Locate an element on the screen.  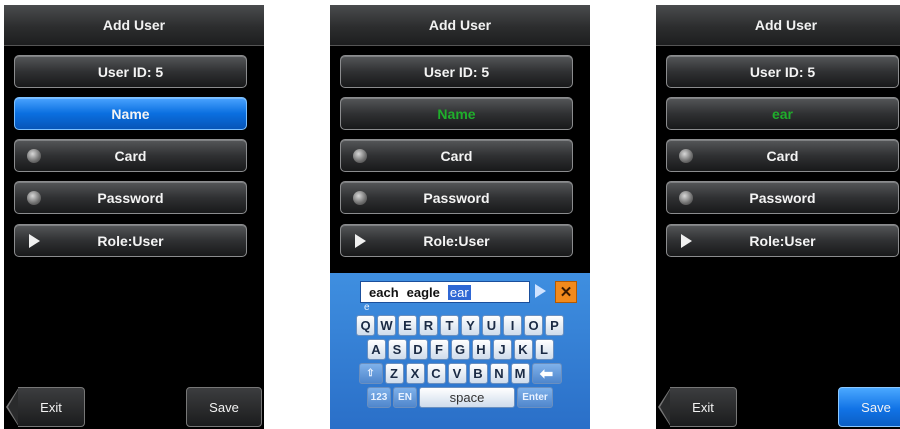
key: Z is located at coordinates (394, 373).